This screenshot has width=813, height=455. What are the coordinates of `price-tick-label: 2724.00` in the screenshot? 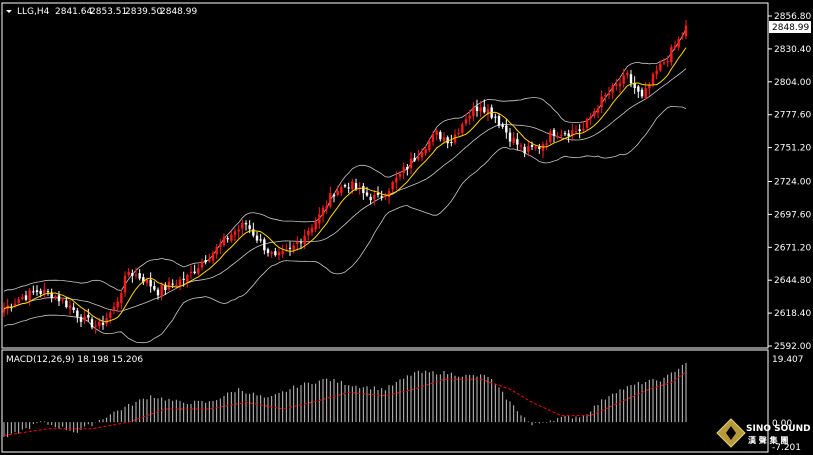 It's located at (792, 182).